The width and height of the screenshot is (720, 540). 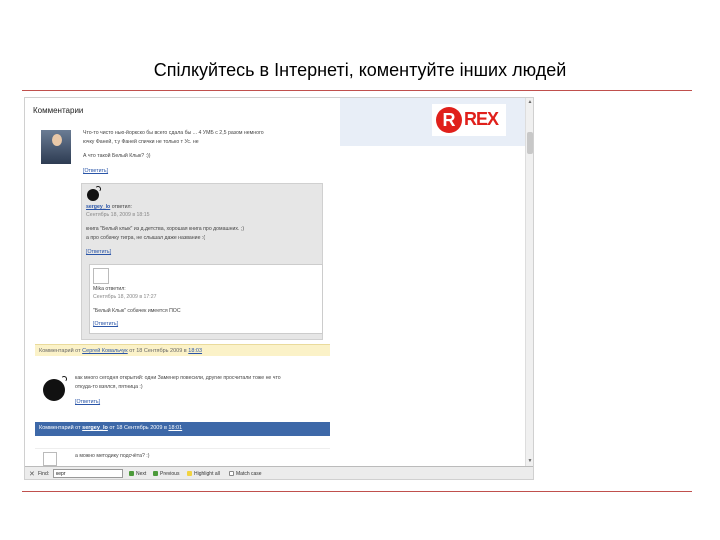 I want to click on reply-author-name: sergey_lo, so click(x=98, y=207).